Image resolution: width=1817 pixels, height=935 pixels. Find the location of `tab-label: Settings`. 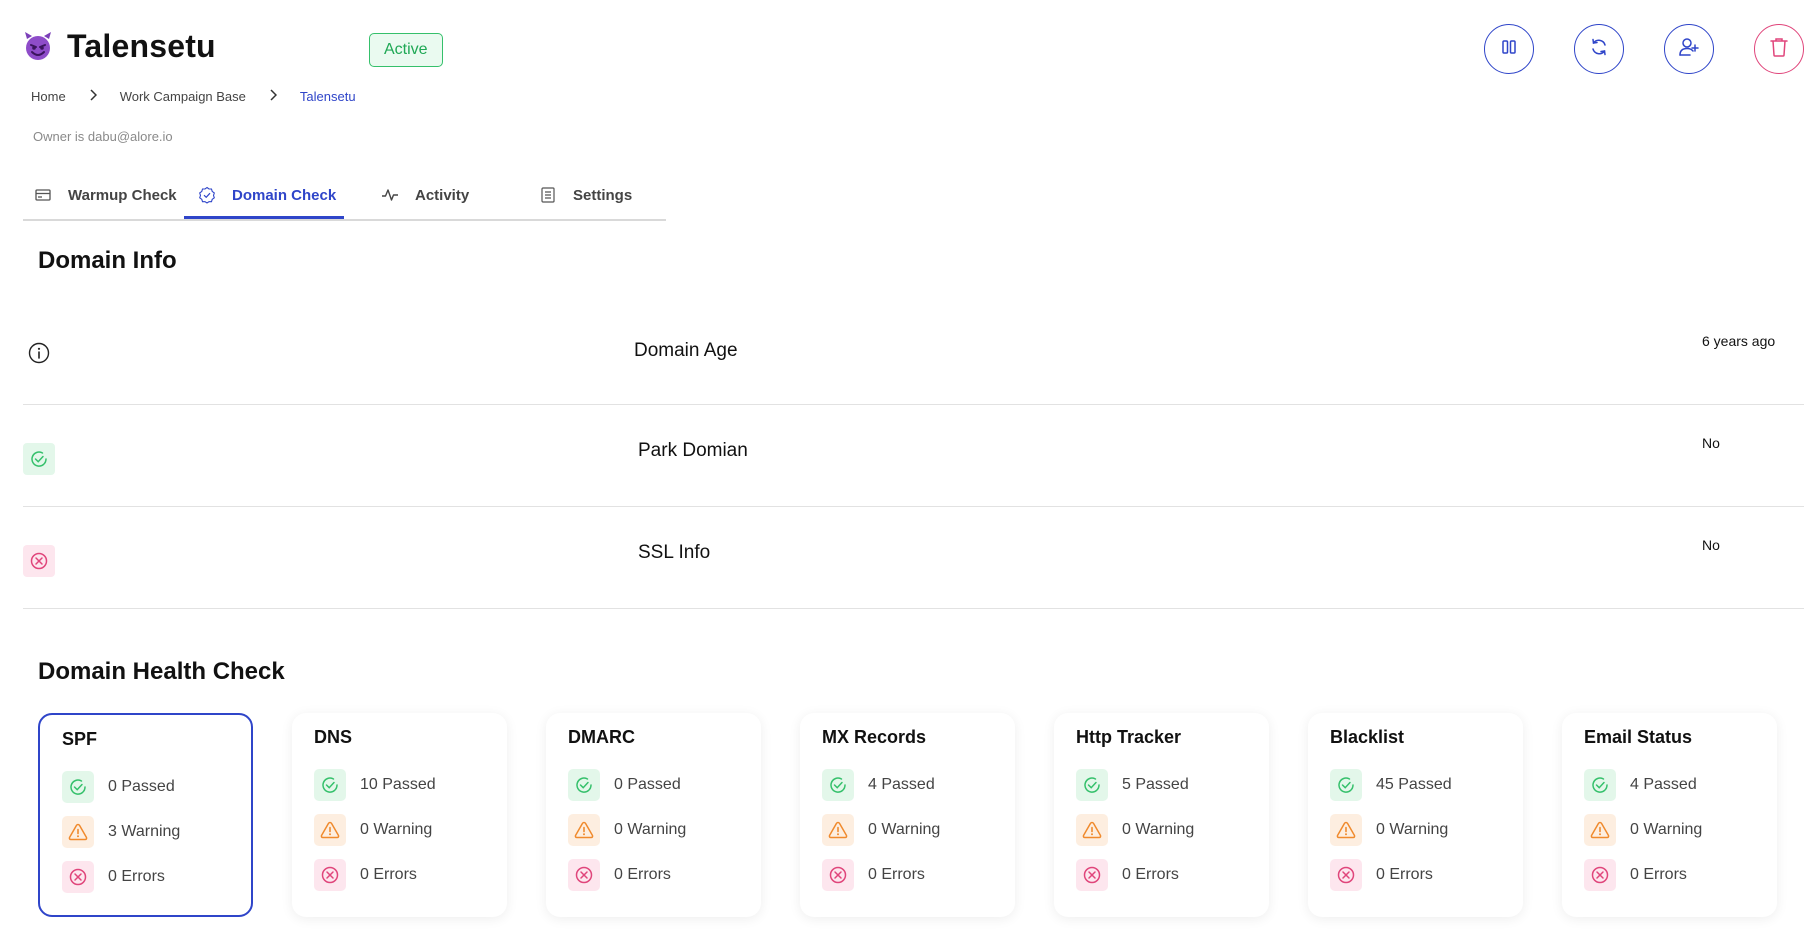

tab-label: Settings is located at coordinates (603, 195).